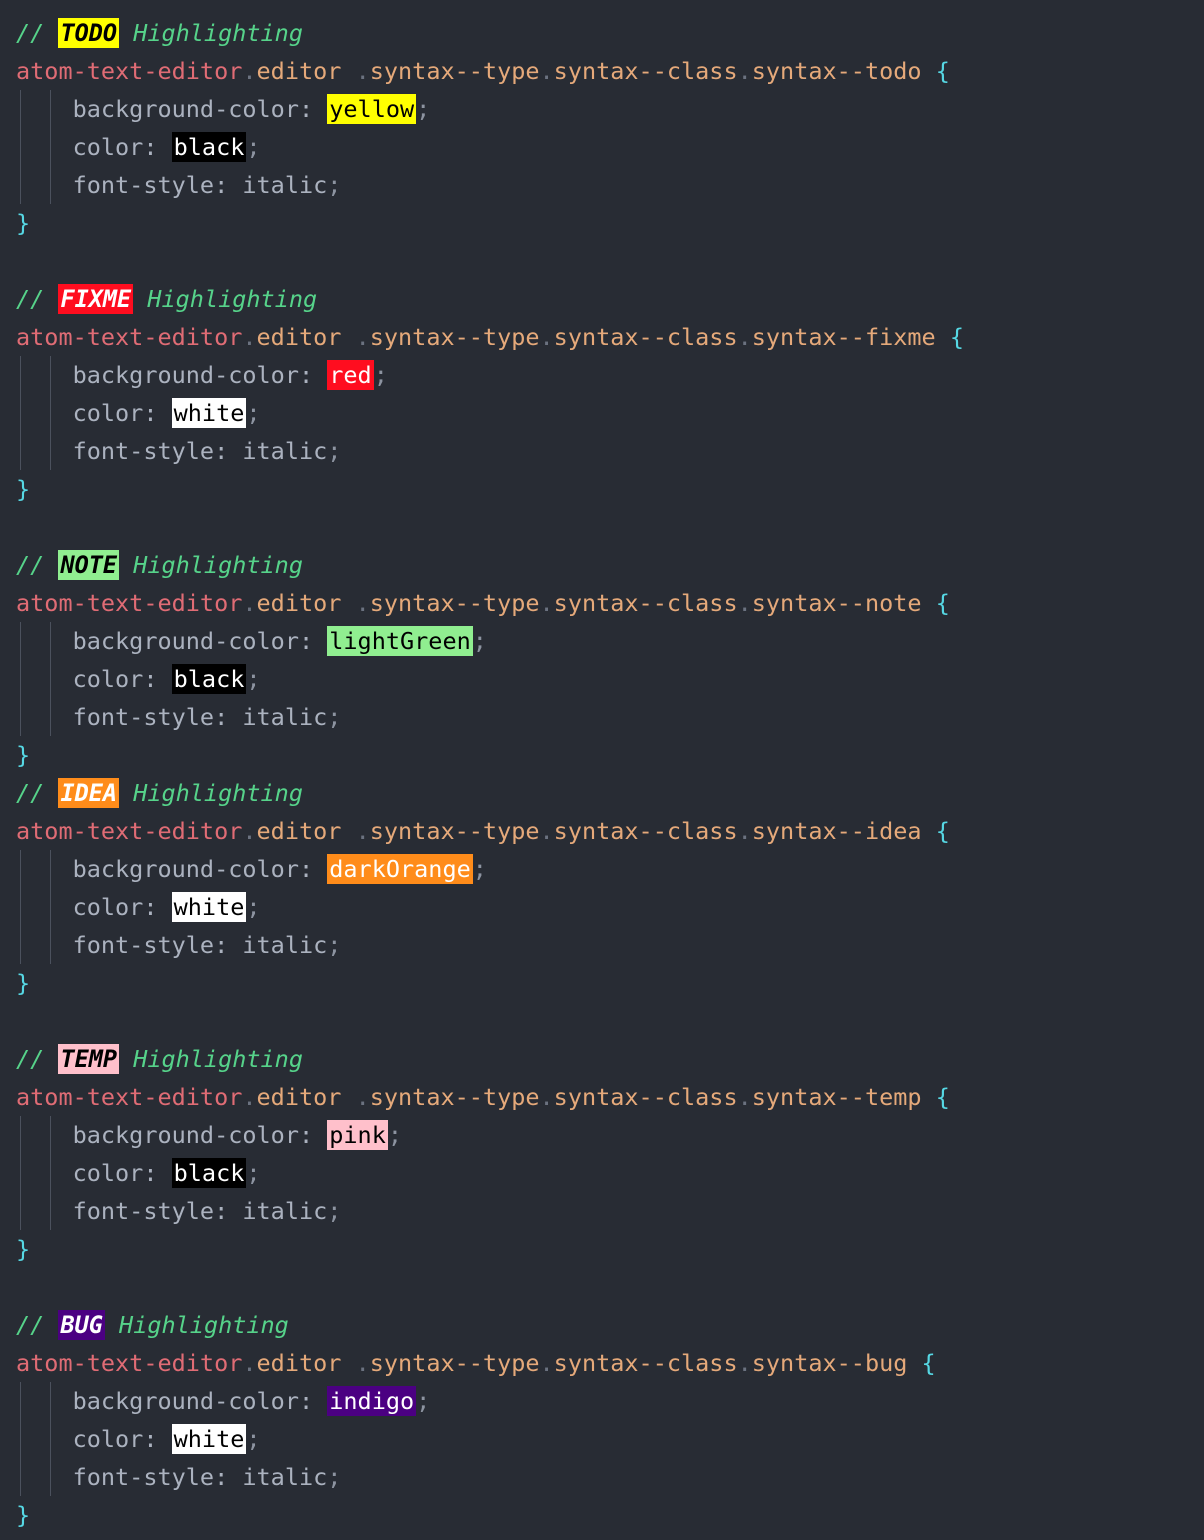 The width and height of the screenshot is (1204, 1540). What do you see at coordinates (209, 679) in the screenshot?
I see `color-swatch-note-foreground: black` at bounding box center [209, 679].